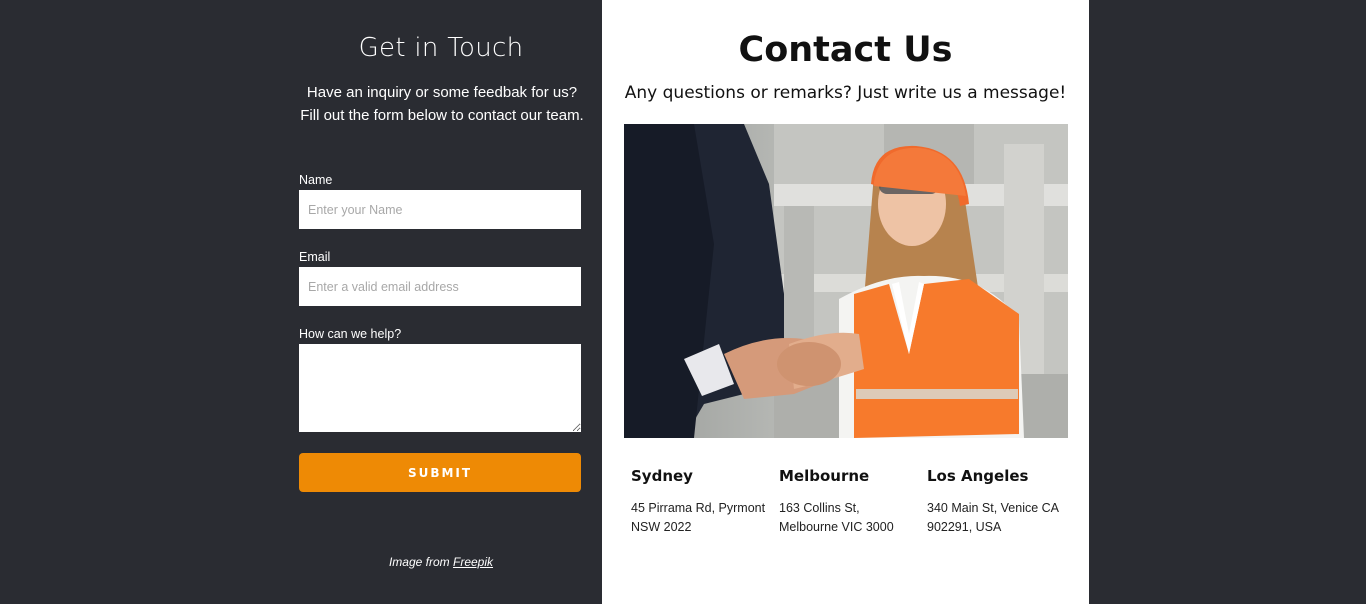 The height and width of the screenshot is (604, 1366). I want to click on office-city: Melbourne, so click(824, 476).